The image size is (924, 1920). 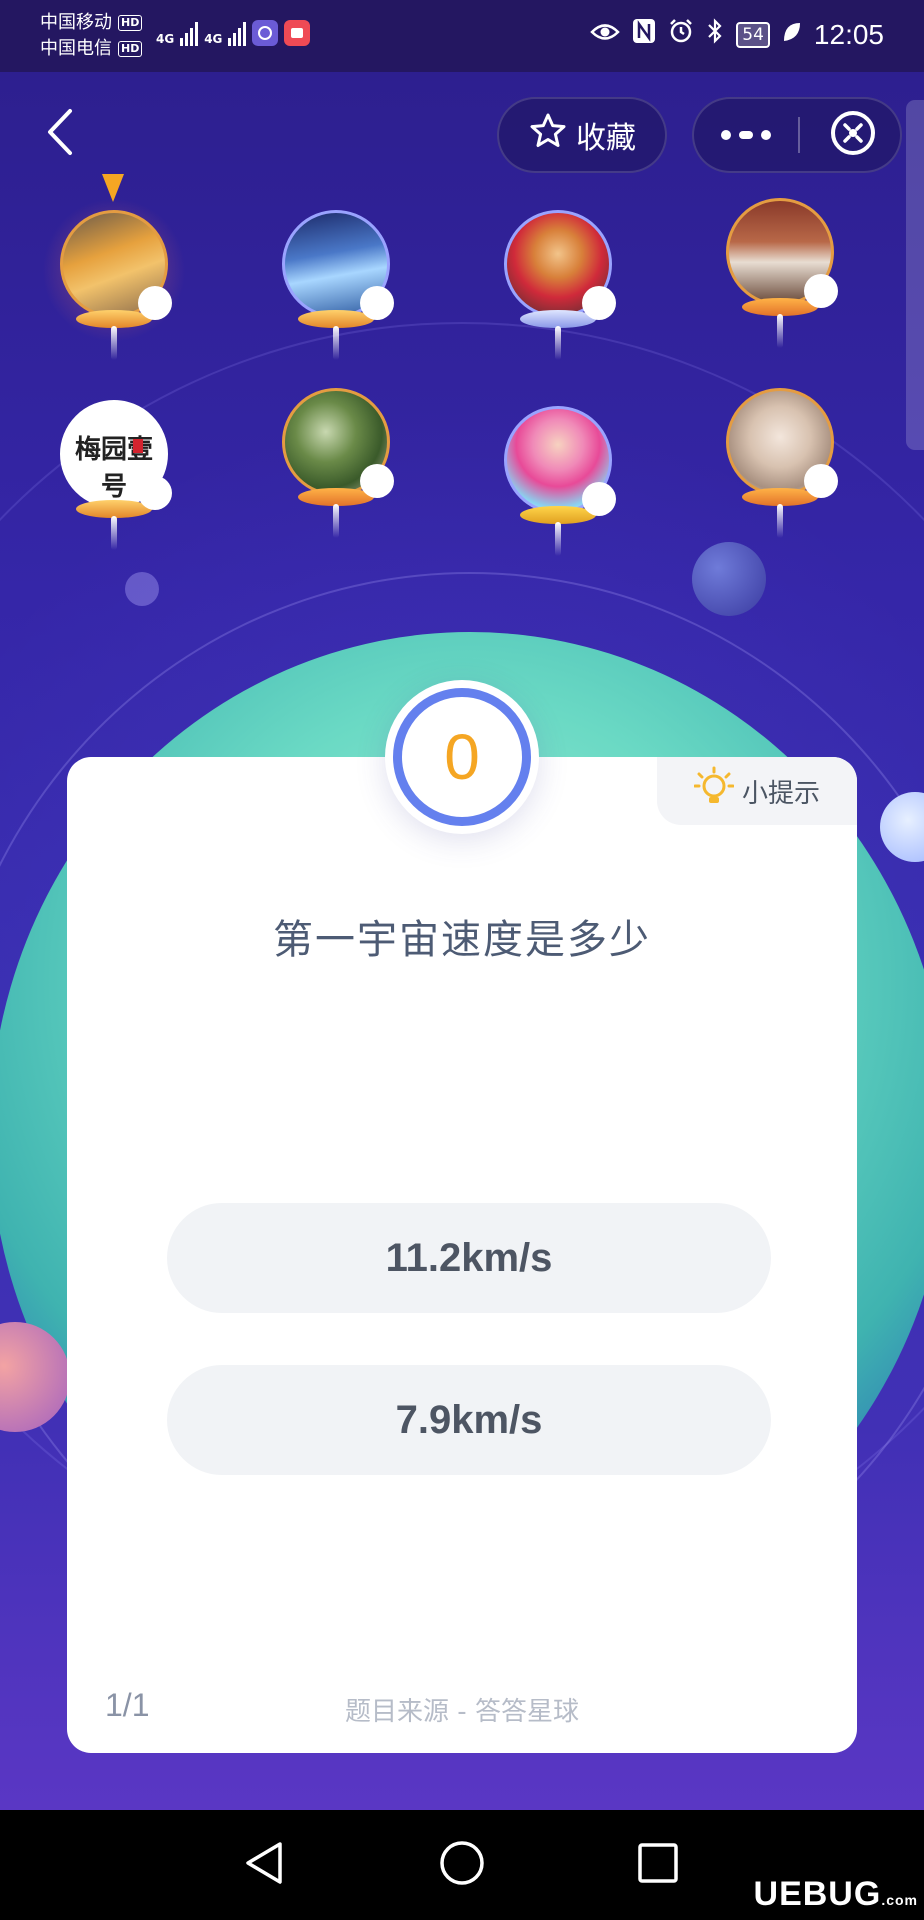 I want to click on watermark-text: UEBUG, so click(x=817, y=1894).